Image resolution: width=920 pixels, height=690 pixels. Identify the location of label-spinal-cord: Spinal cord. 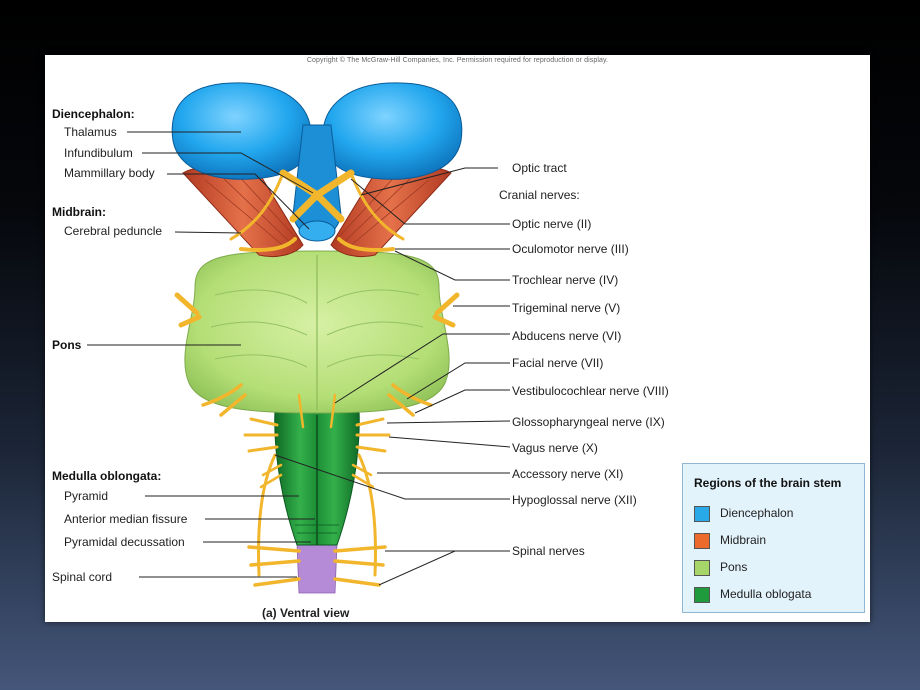
(82, 577).